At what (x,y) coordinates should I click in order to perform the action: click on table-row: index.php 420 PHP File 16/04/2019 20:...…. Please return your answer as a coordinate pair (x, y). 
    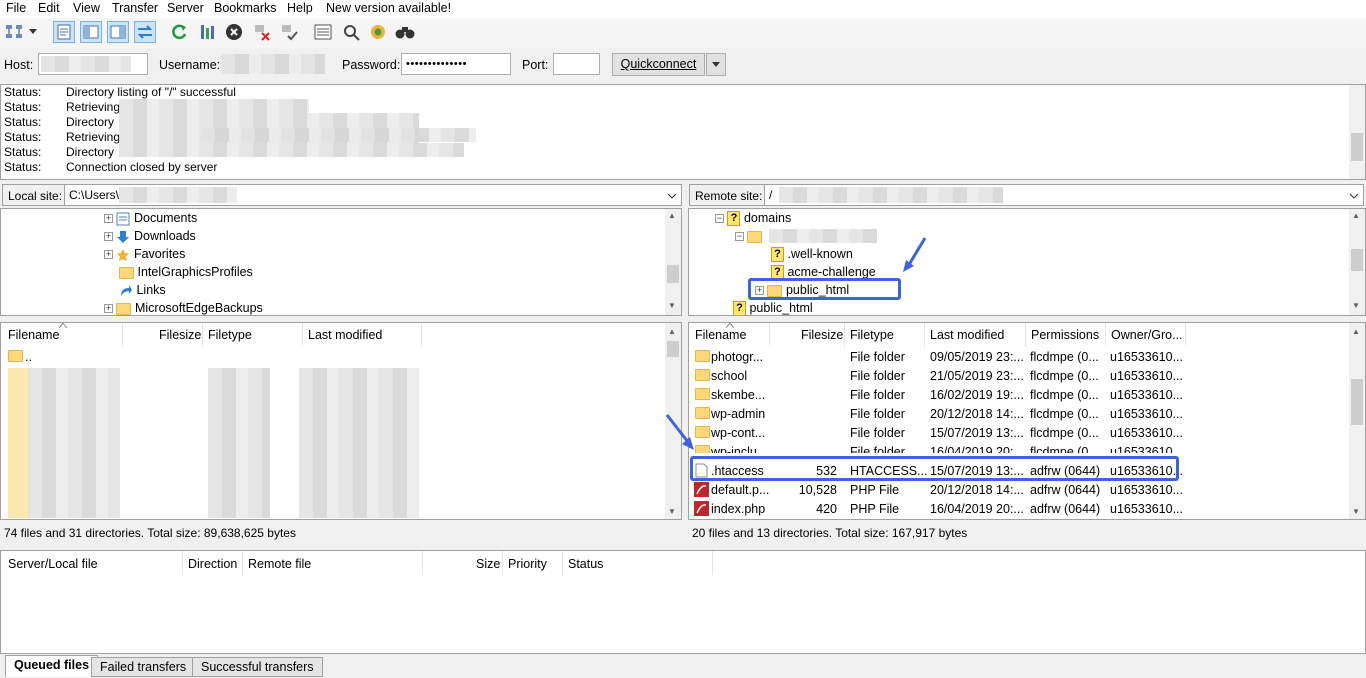
    Looking at the image, I should click on (1027, 509).